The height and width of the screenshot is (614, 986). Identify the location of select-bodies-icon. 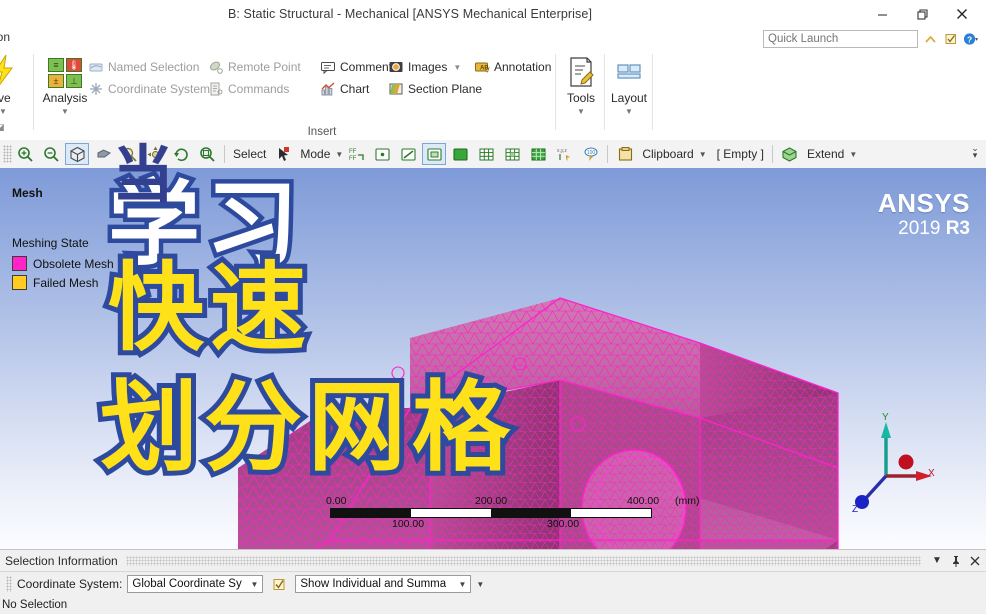
(460, 154).